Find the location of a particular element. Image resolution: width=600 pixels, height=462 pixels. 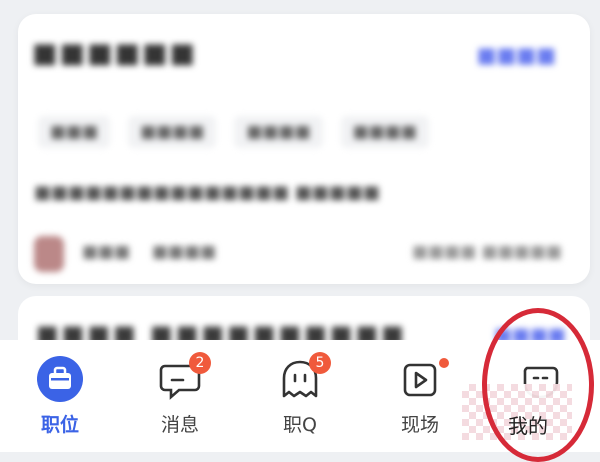

job-salary: ■■■■ is located at coordinates (516, 55).